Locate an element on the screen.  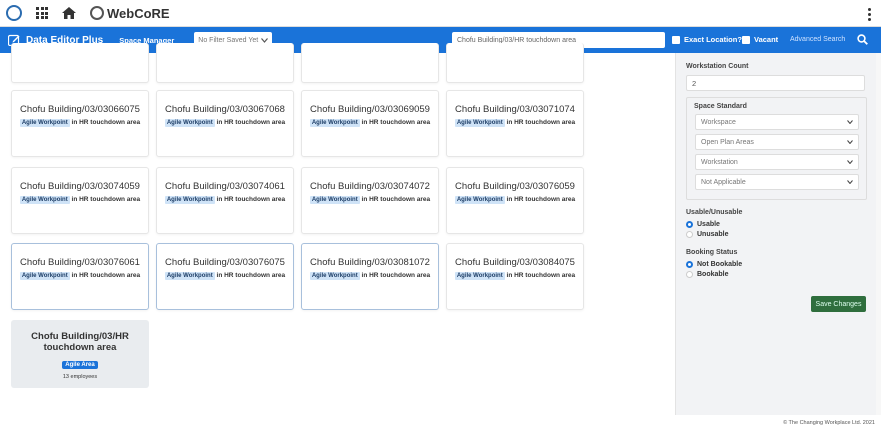
top-navbar: WebCoRE is located at coordinates (440, 13).